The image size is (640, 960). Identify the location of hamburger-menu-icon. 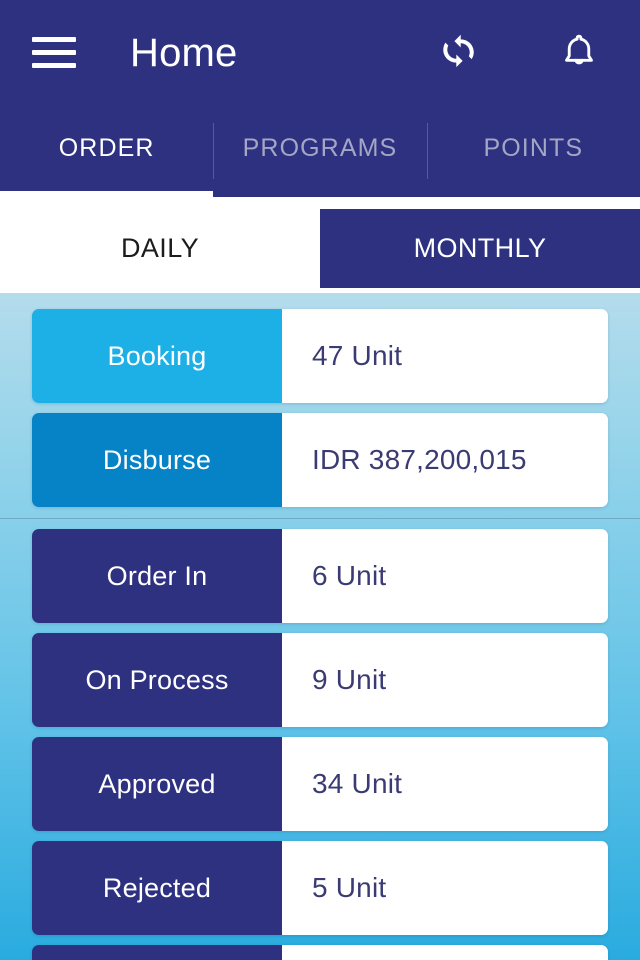
(55, 53).